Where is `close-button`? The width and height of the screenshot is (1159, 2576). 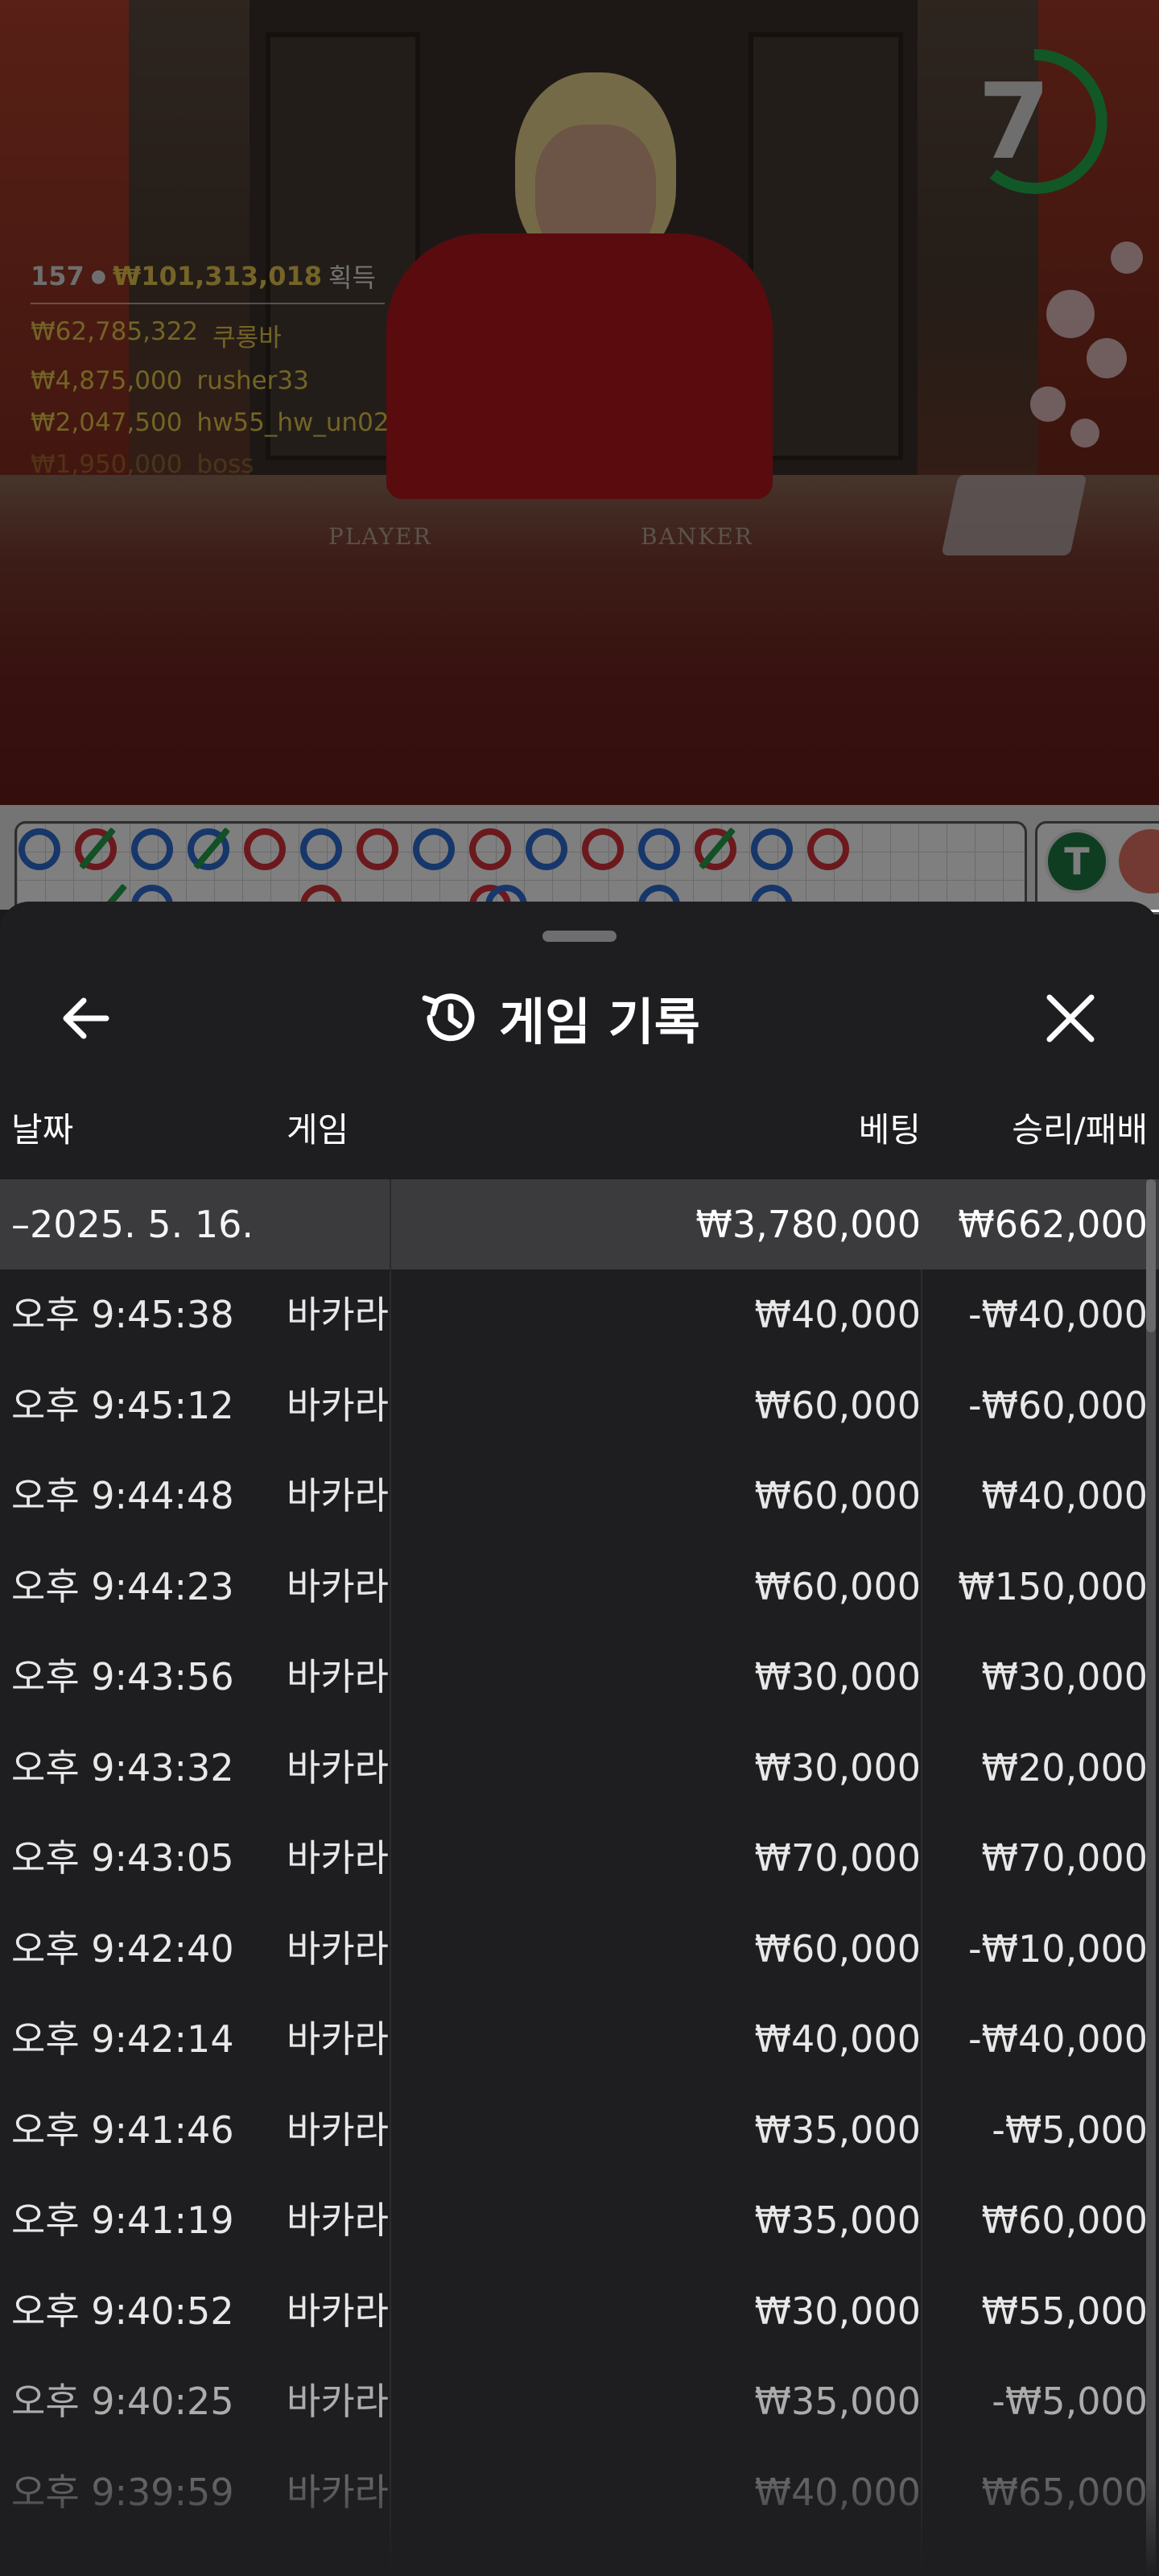
close-button is located at coordinates (1070, 1018).